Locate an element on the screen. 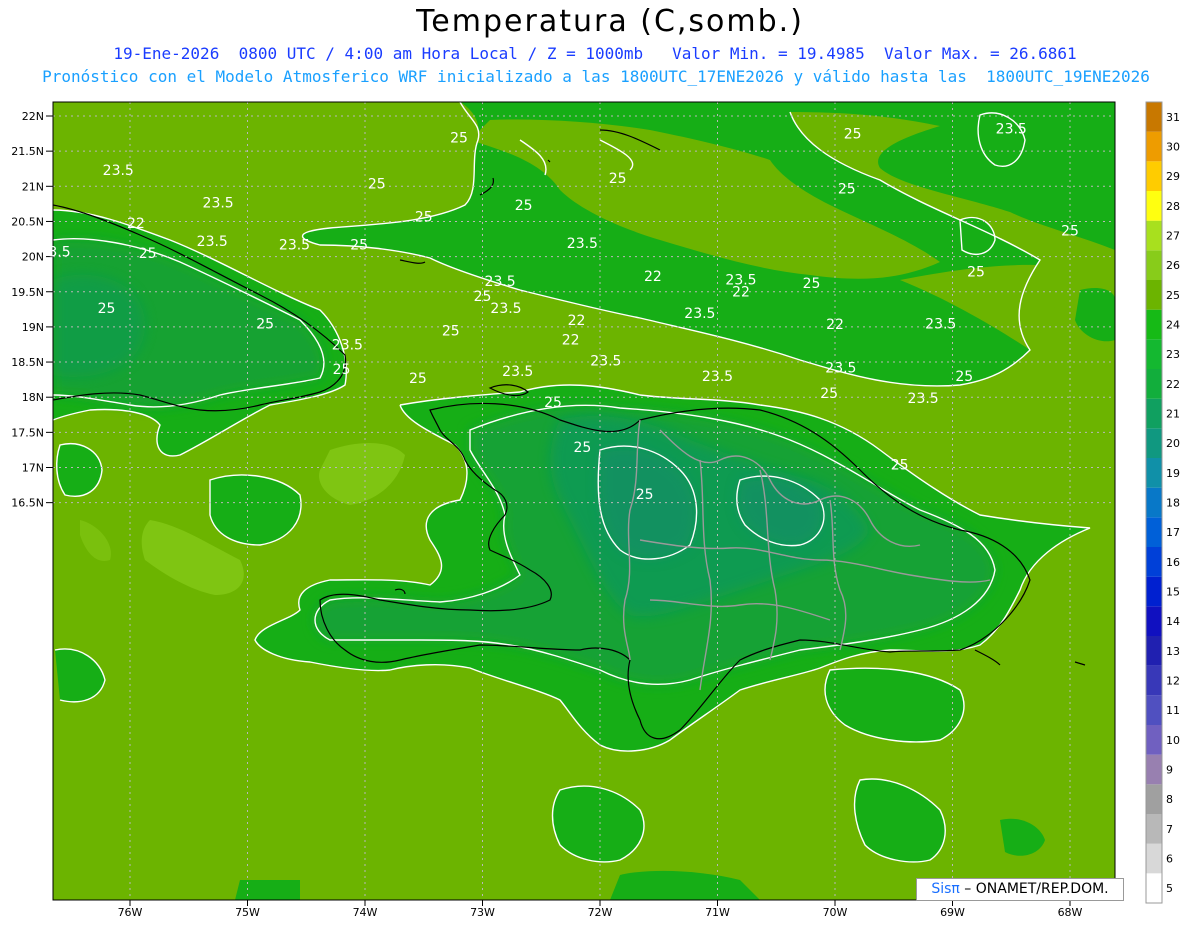  color-level-label: 23 is located at coordinates (1173, 354).